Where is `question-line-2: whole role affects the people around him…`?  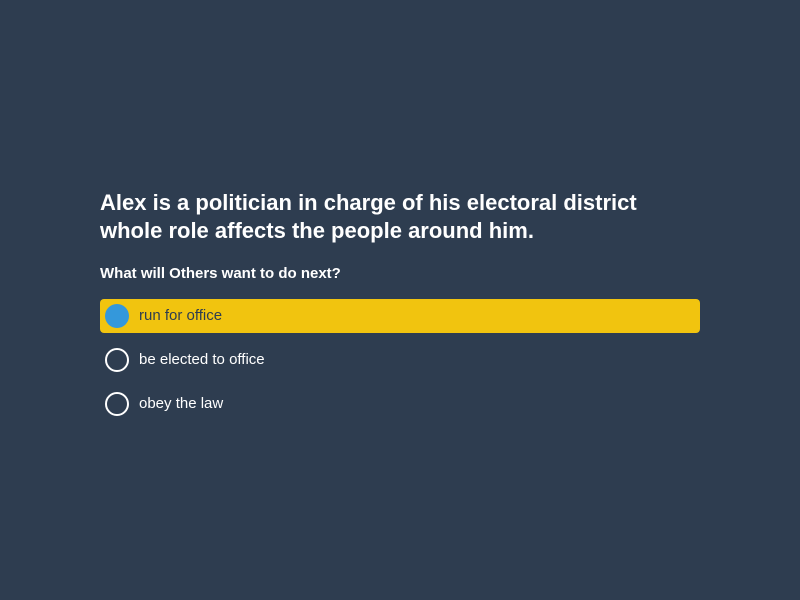 question-line-2: whole role affects the people around him… is located at coordinates (317, 230).